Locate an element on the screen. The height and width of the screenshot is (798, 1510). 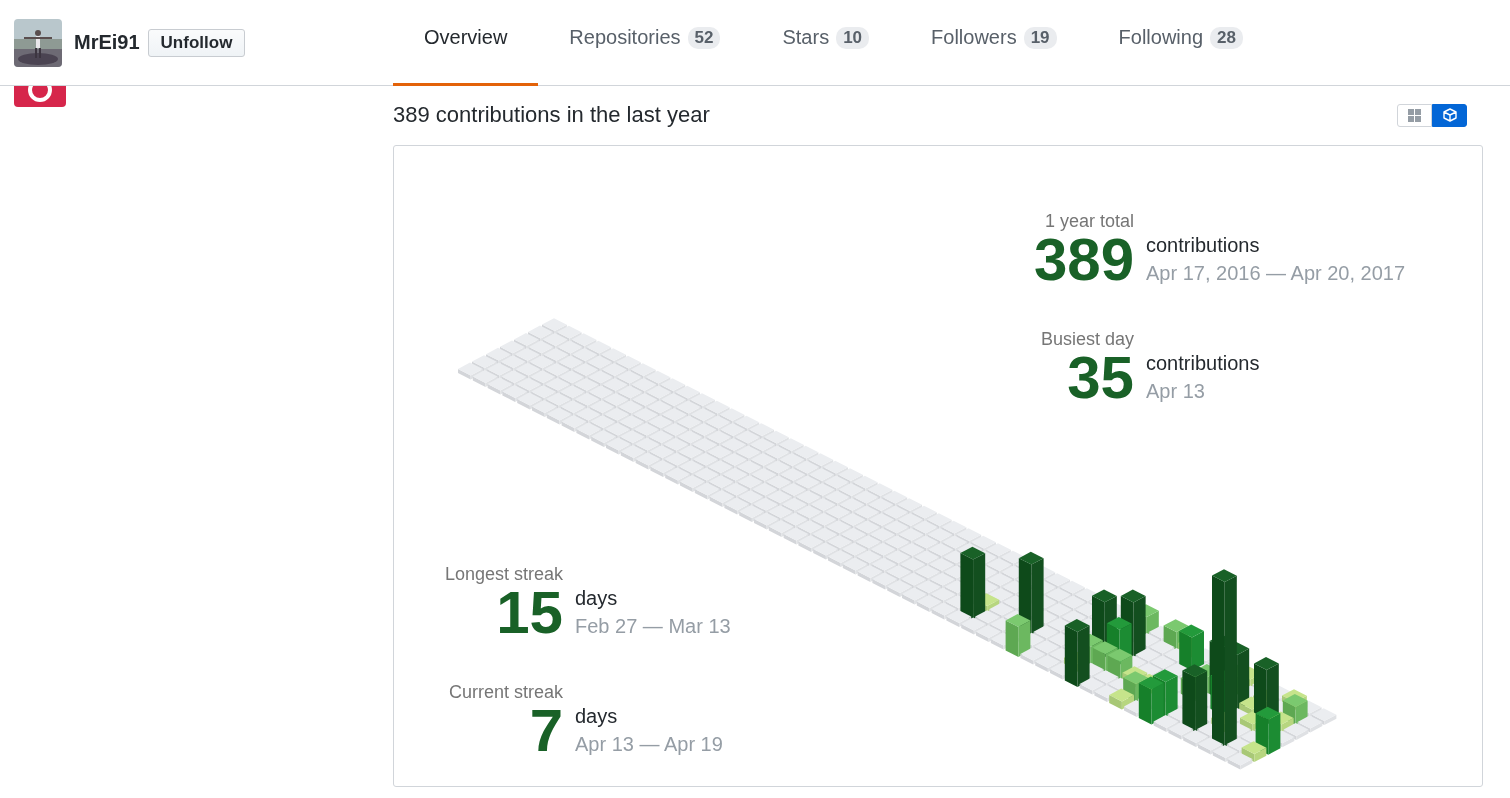
date-range: Apr 13 is located at coordinates (1176, 391).